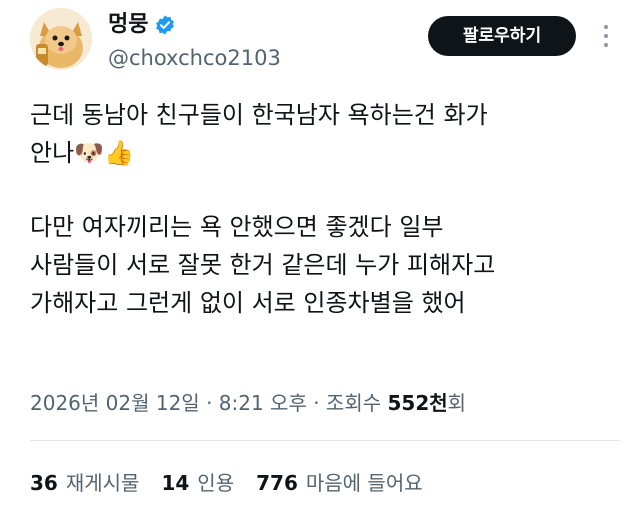  I want to click on avatar, so click(61, 39).